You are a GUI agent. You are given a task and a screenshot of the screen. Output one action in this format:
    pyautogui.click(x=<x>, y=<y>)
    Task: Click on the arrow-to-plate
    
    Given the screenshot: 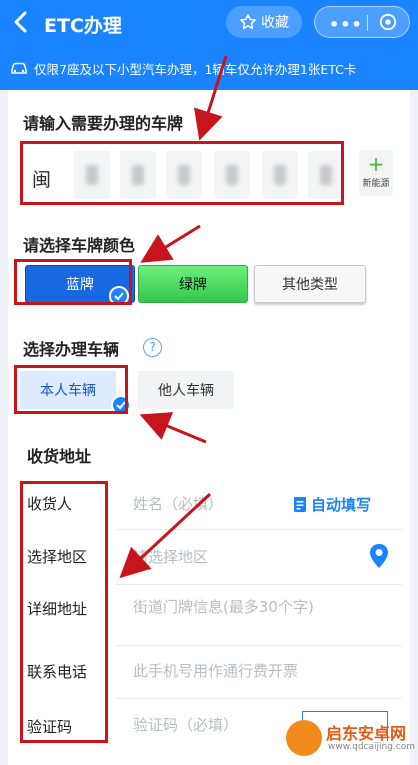 What is the action you would take?
    pyautogui.click(x=211, y=98)
    